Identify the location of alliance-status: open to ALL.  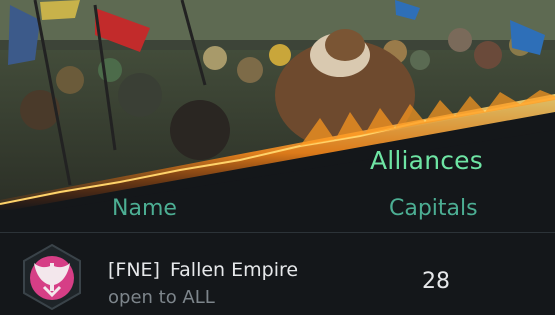
(161, 297).